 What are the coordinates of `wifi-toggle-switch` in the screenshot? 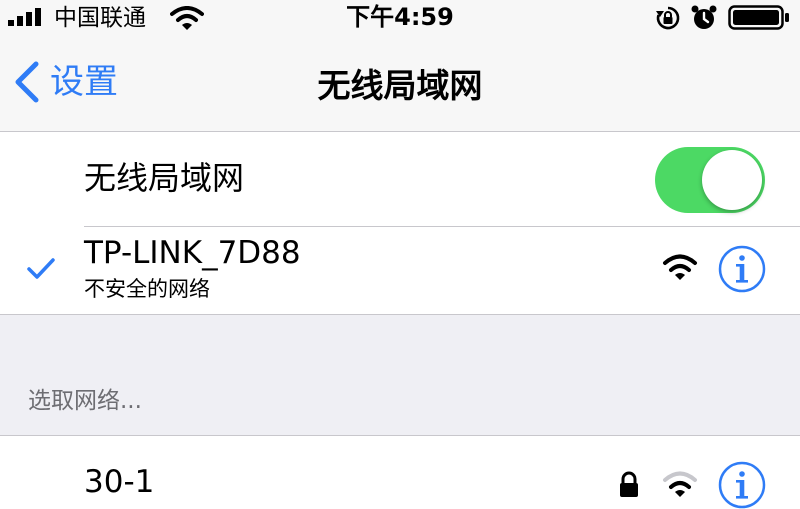 It's located at (710, 180).